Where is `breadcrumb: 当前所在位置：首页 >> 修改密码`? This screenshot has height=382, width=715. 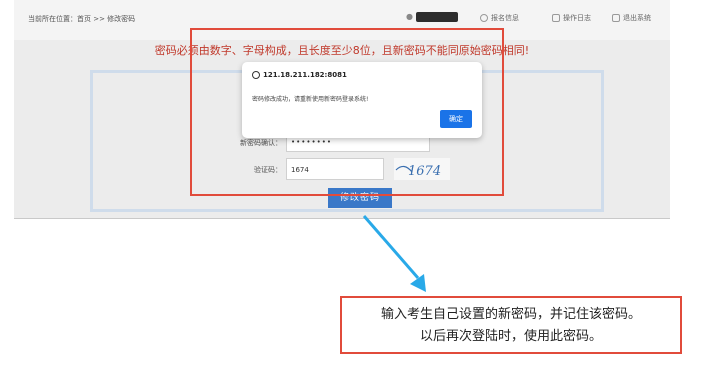
breadcrumb: 当前所在位置：首页 >> 修改密码 is located at coordinates (82, 19).